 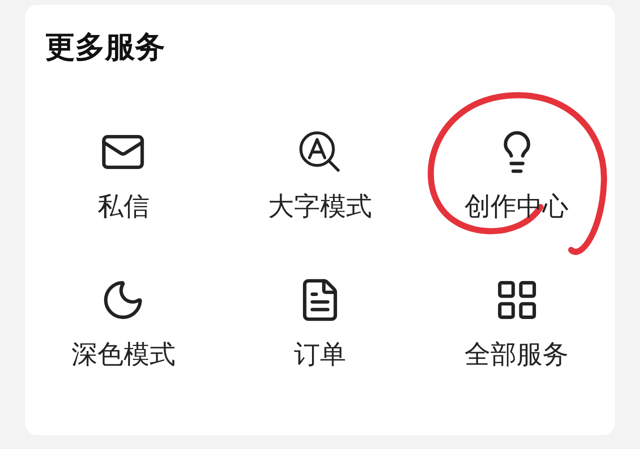 I want to click on service-label: 大字模式, so click(x=320, y=206).